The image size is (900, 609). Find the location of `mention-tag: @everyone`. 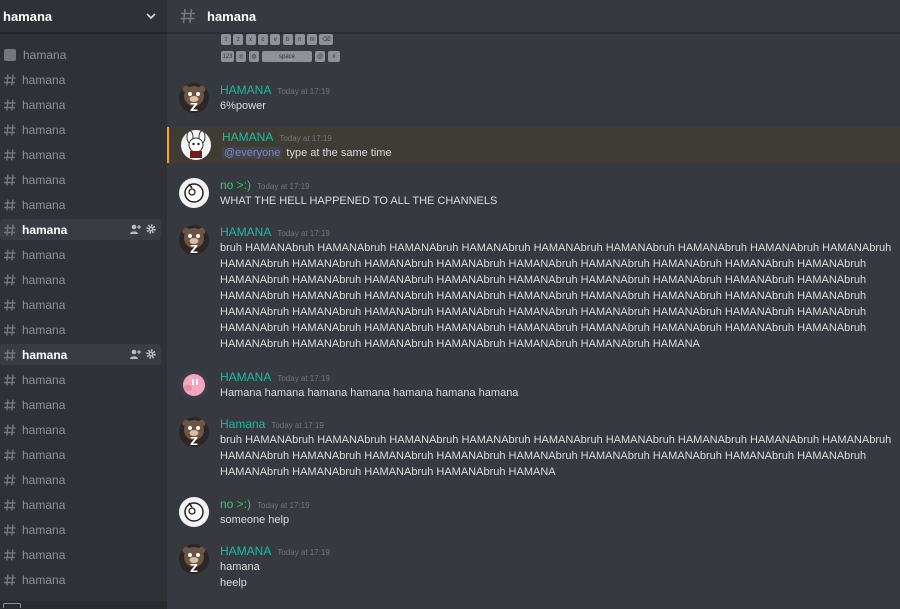

mention-tag: @everyone is located at coordinates (252, 153).